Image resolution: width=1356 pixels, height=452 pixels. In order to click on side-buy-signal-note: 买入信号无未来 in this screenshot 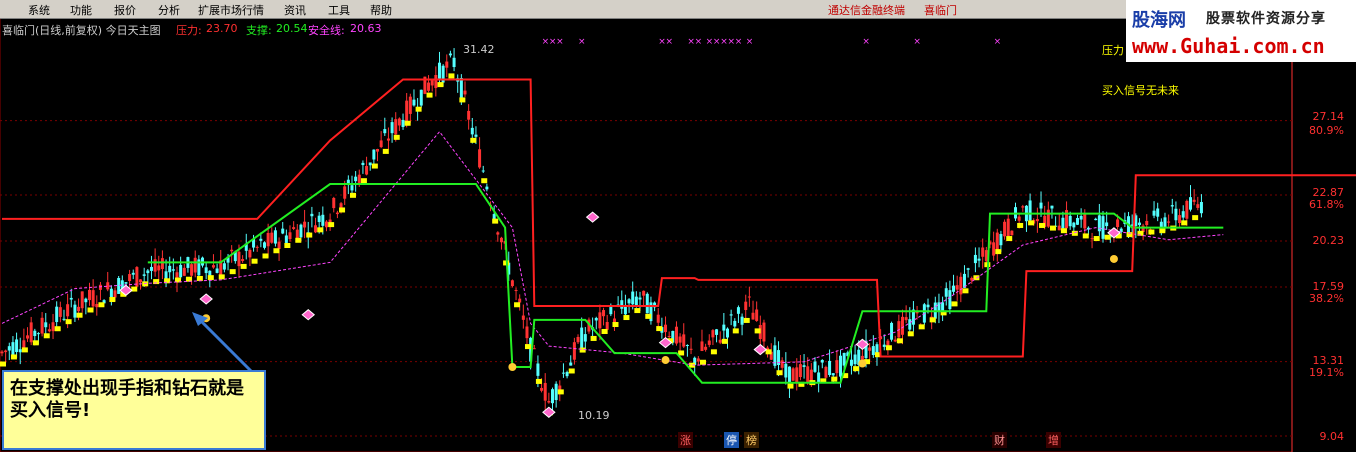, I will do `click(1140, 90)`.